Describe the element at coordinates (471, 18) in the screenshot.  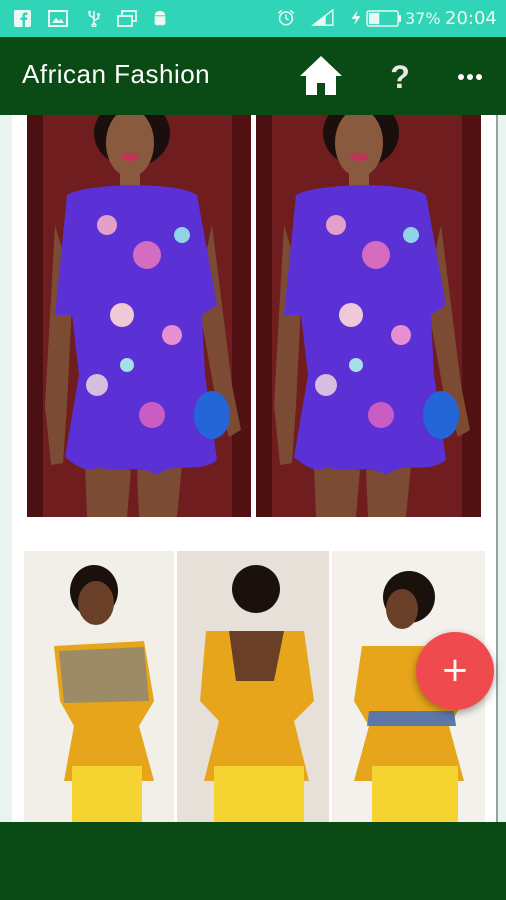
I see `clock: 20:04` at that location.